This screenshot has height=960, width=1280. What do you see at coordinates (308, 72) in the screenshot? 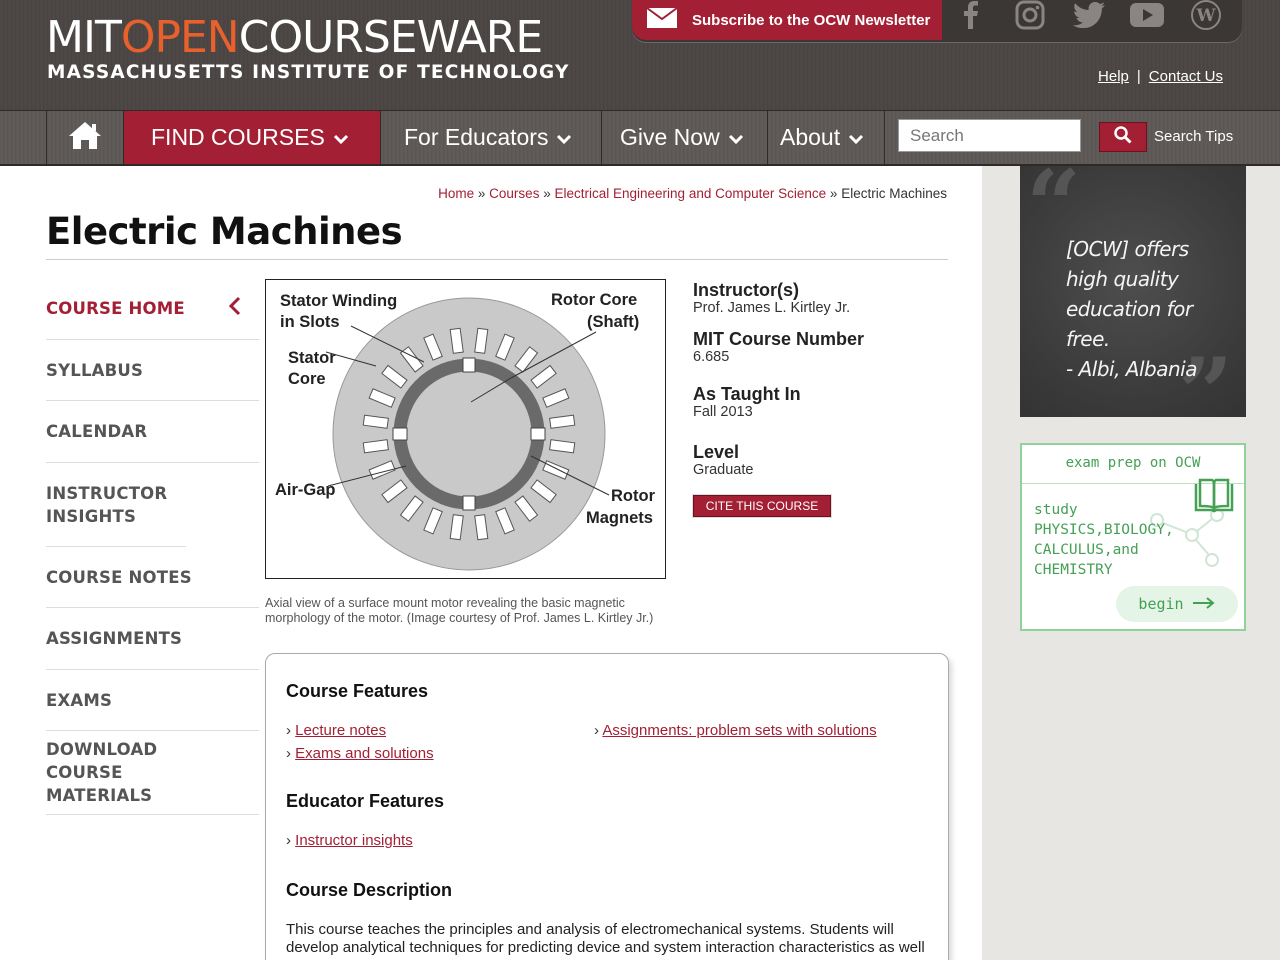
I see `logo-subtitle: MASSACHUSETTS INSTITUTE OF TECHNOLOGY` at bounding box center [308, 72].